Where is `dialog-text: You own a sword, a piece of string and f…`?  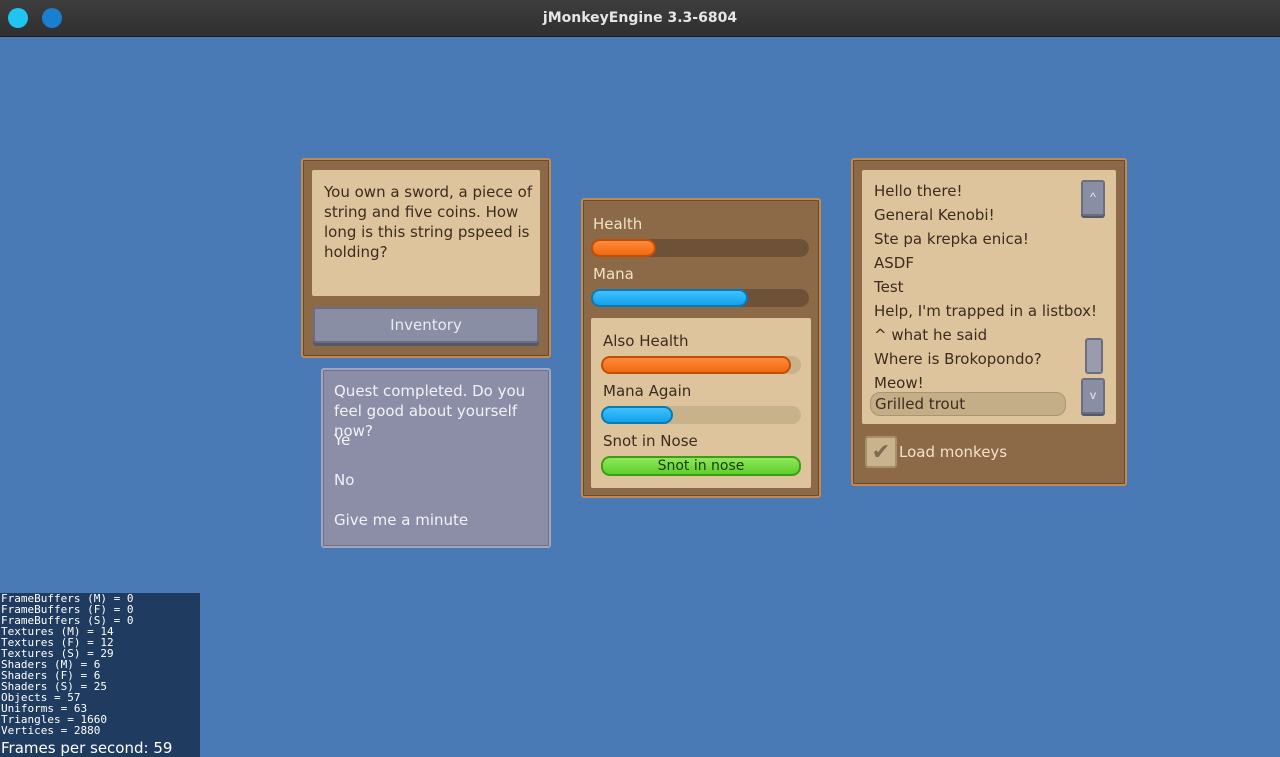
dialog-text: You own a sword, a piece of string and f… is located at coordinates (428, 222).